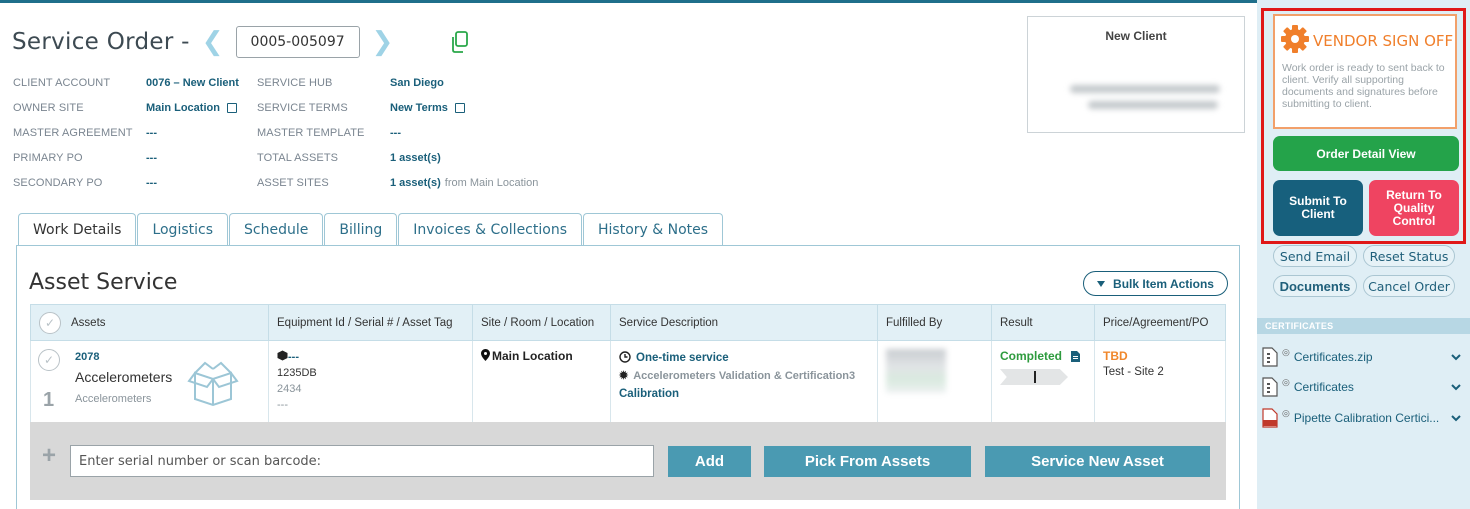 The image size is (1470, 509). I want to click on equipment-id-link: ---, so click(293, 357).